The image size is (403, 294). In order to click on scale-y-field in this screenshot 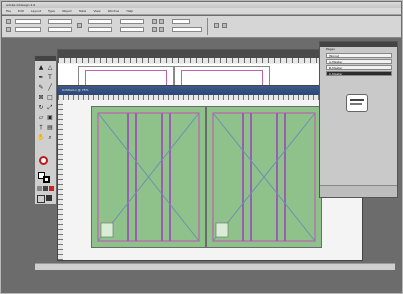, I will do `click(100, 29)`.